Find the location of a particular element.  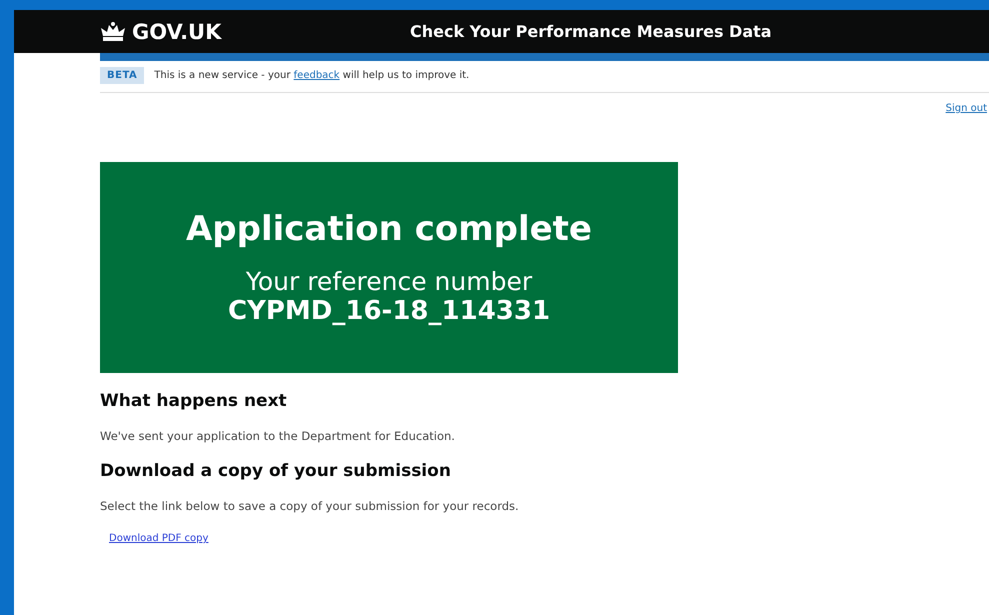

reference-number: CYPMD_16-18_114331 is located at coordinates (389, 311).